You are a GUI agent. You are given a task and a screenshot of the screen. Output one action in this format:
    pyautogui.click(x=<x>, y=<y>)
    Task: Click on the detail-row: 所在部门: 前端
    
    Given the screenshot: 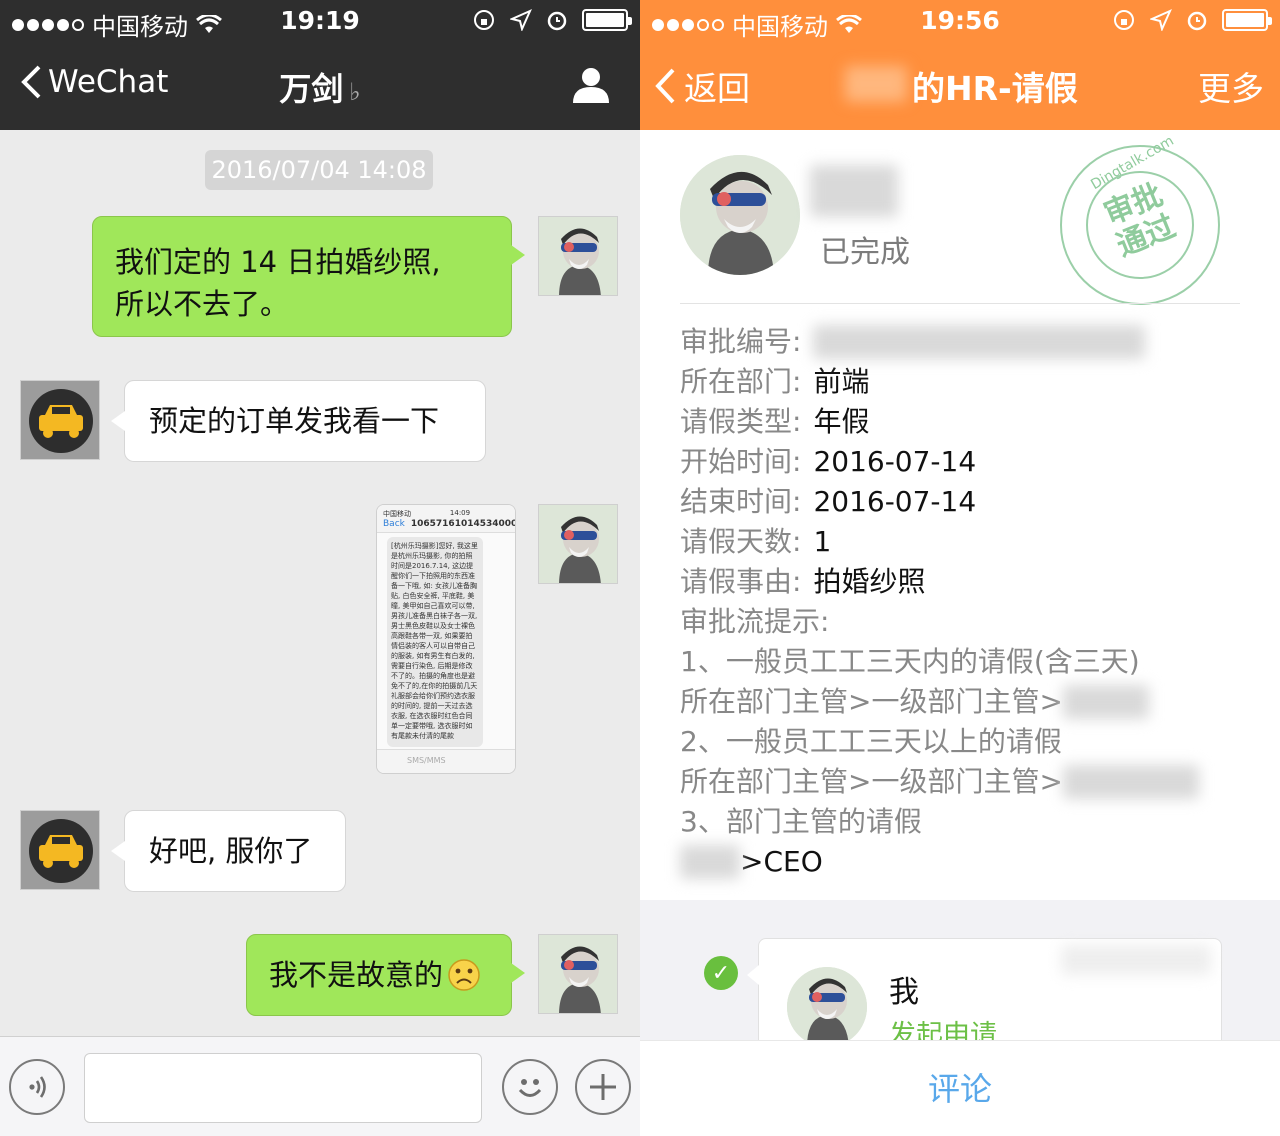 What is the action you would take?
    pyautogui.click(x=960, y=382)
    